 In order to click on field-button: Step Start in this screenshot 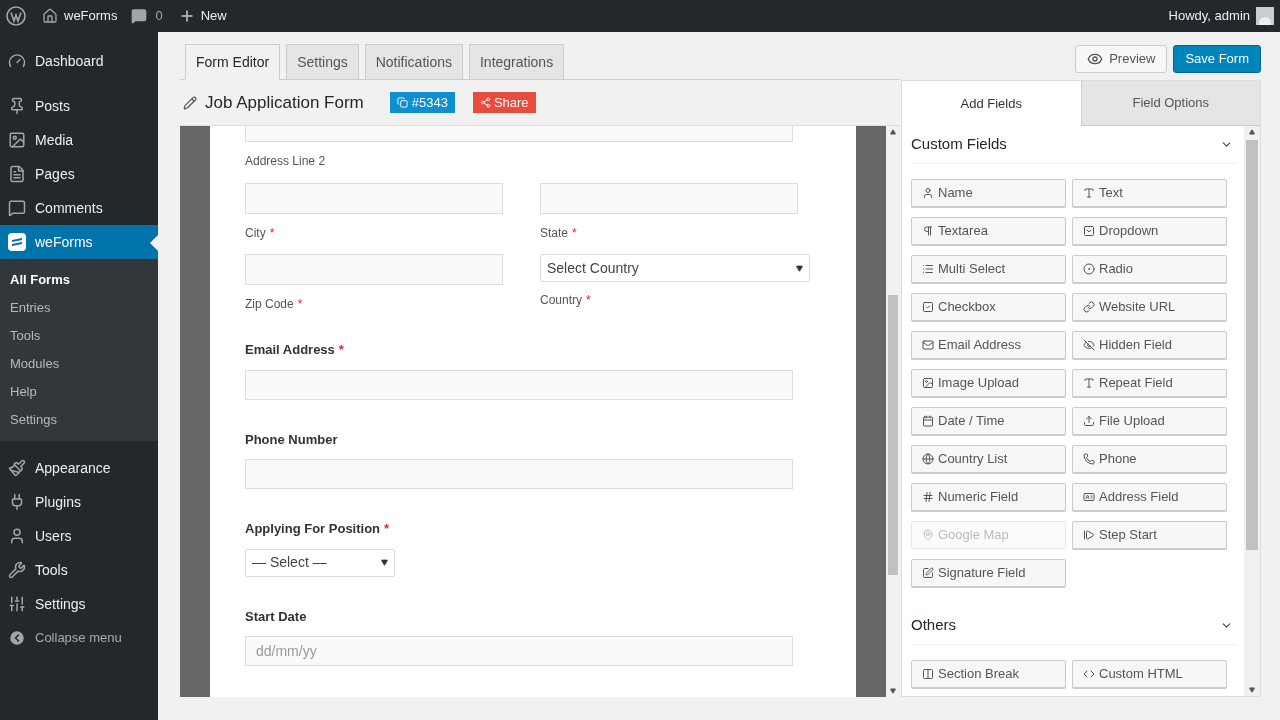, I will do `click(1149, 535)`.